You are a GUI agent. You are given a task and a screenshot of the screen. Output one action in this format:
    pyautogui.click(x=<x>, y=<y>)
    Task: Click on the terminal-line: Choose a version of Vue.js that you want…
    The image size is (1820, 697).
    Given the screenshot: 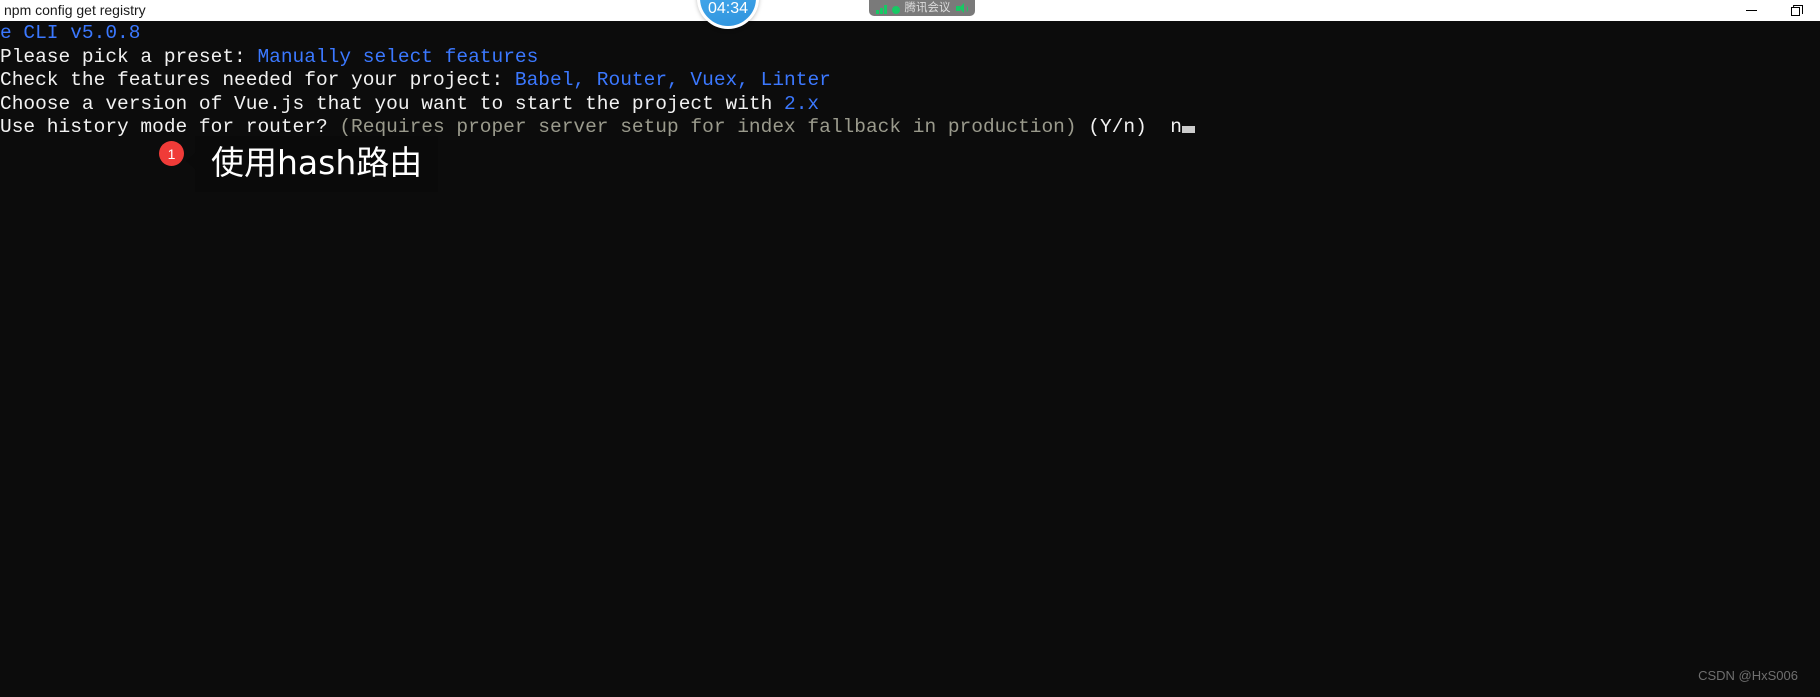 What is the action you would take?
    pyautogui.click(x=910, y=105)
    